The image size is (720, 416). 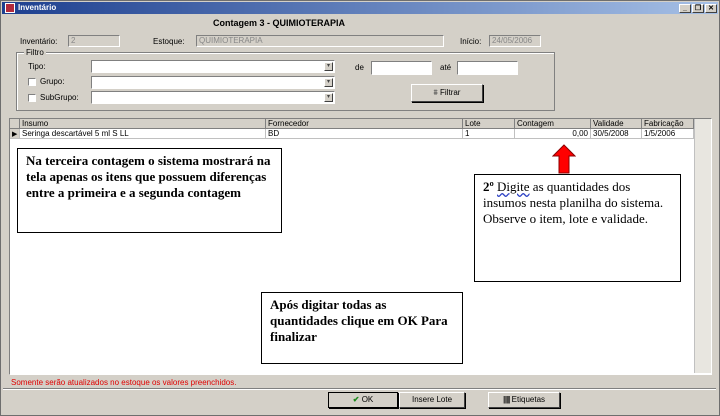 I want to click on column-header-validade: Validade, so click(x=616, y=124).